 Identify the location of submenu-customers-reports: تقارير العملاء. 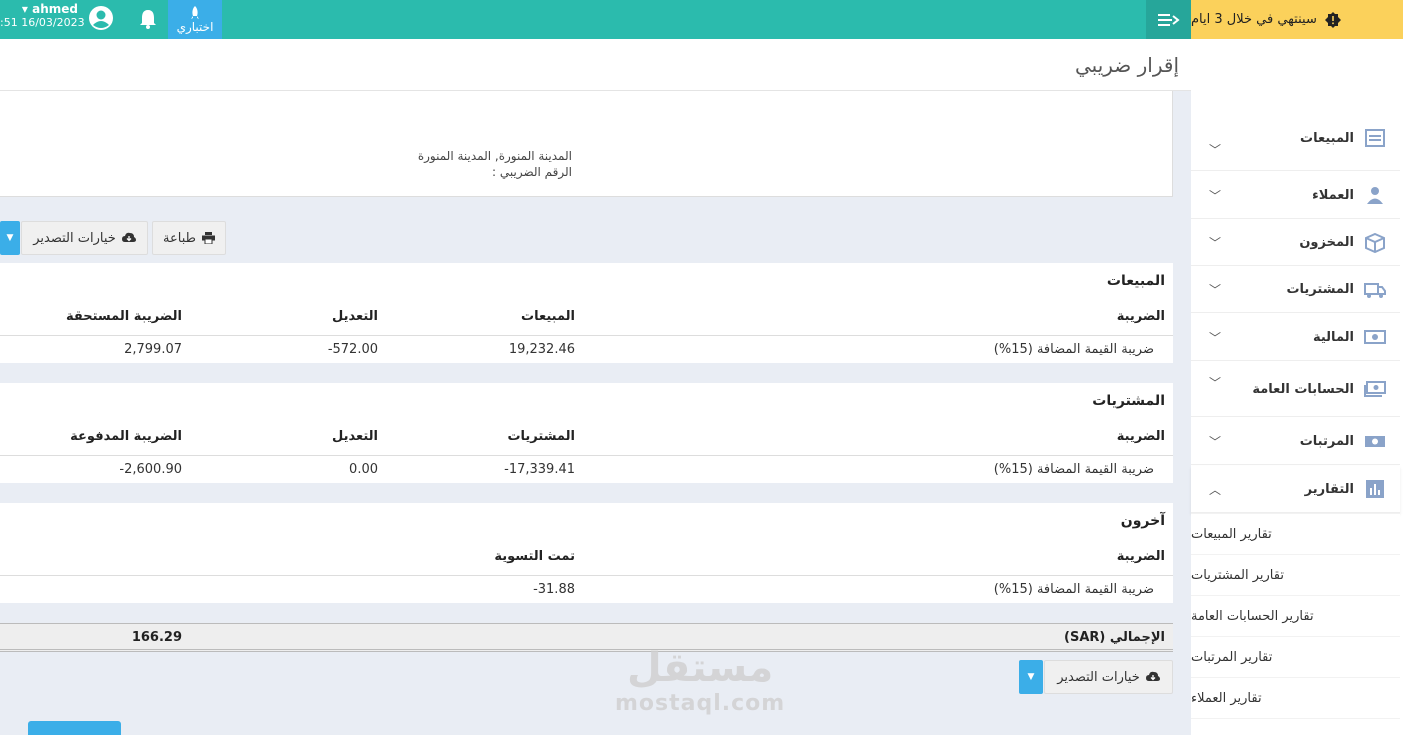
(1295, 697).